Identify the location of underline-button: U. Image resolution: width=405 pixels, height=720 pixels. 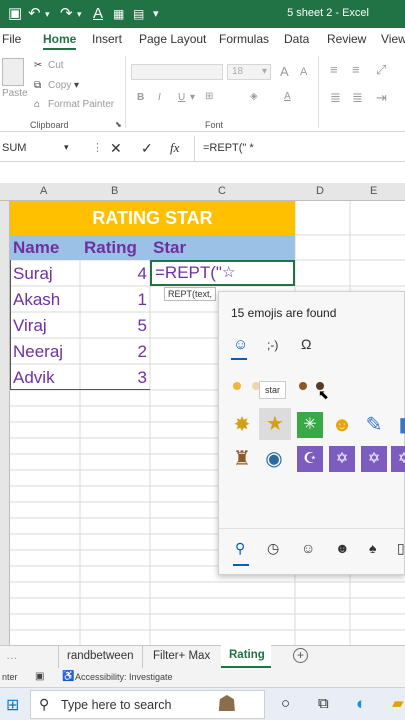
(181, 97).